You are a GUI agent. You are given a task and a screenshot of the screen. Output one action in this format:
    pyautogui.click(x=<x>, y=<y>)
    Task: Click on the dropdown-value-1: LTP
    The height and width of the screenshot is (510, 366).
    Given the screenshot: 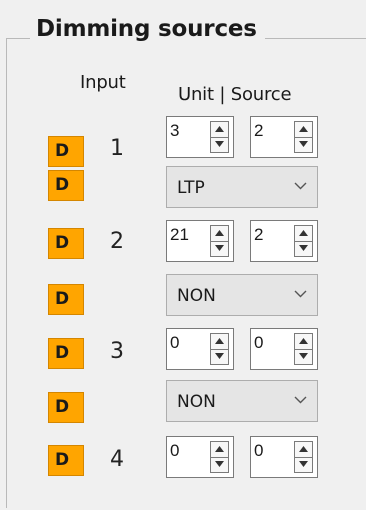 What is the action you would take?
    pyautogui.click(x=191, y=188)
    